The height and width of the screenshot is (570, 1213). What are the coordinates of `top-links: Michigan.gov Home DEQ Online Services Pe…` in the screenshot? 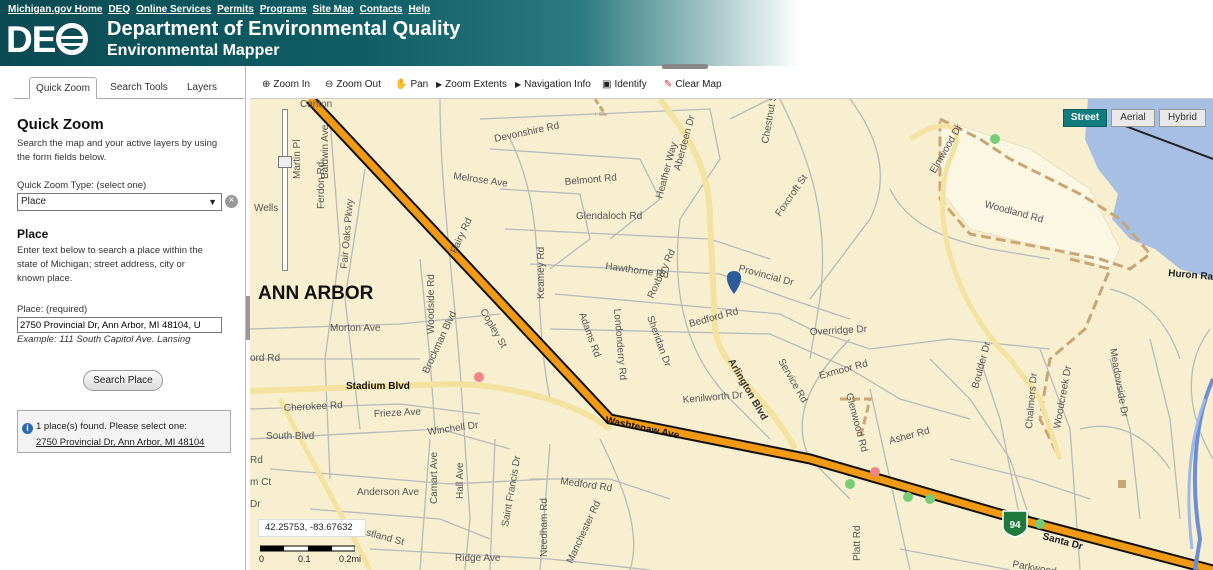 It's located at (219, 9).